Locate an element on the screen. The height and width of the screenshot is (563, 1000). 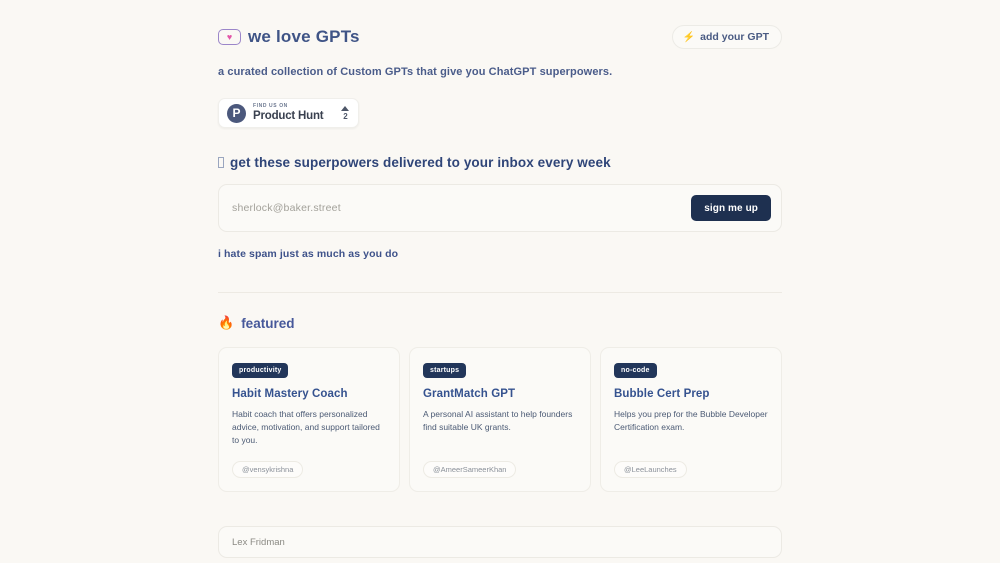
author-chip: @vensykrishna is located at coordinates (268, 469).